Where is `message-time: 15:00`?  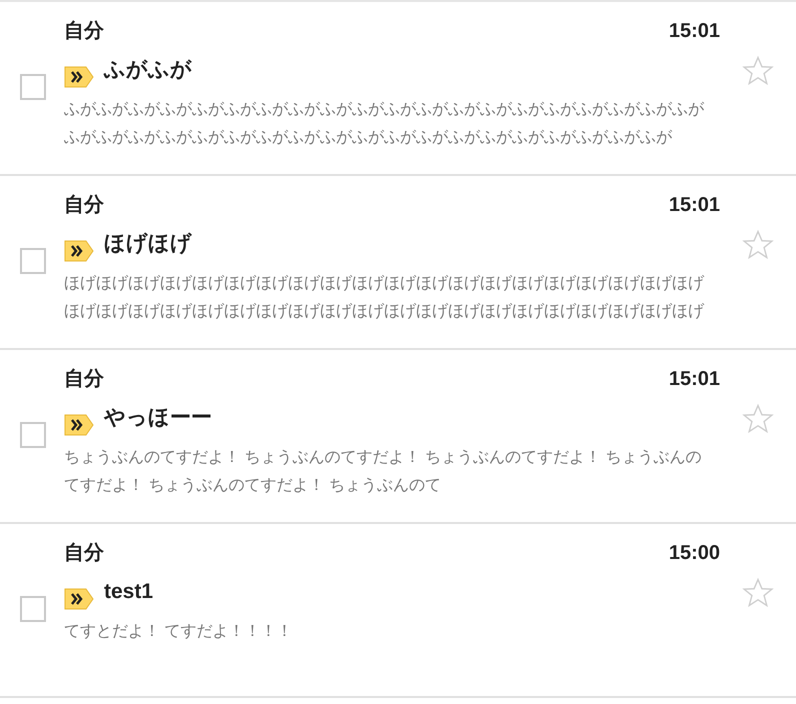 message-time: 15:00 is located at coordinates (694, 553).